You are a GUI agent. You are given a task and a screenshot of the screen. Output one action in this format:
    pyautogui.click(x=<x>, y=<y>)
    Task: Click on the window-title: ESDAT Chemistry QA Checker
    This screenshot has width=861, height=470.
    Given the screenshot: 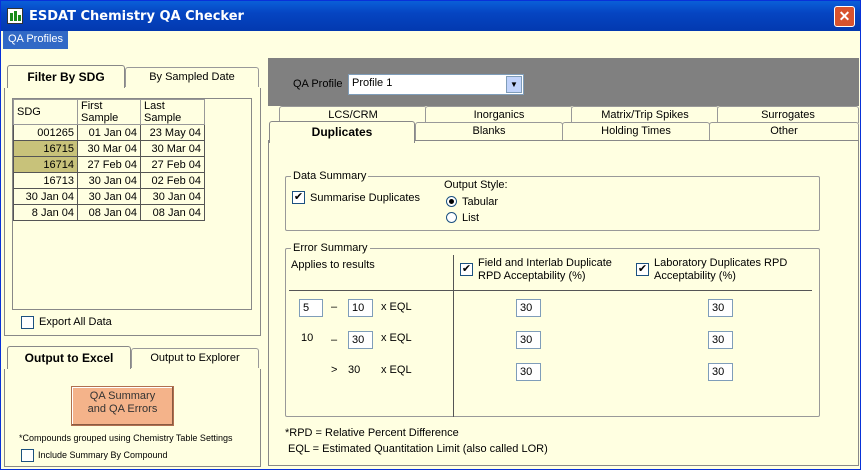 What is the action you would take?
    pyautogui.click(x=136, y=16)
    